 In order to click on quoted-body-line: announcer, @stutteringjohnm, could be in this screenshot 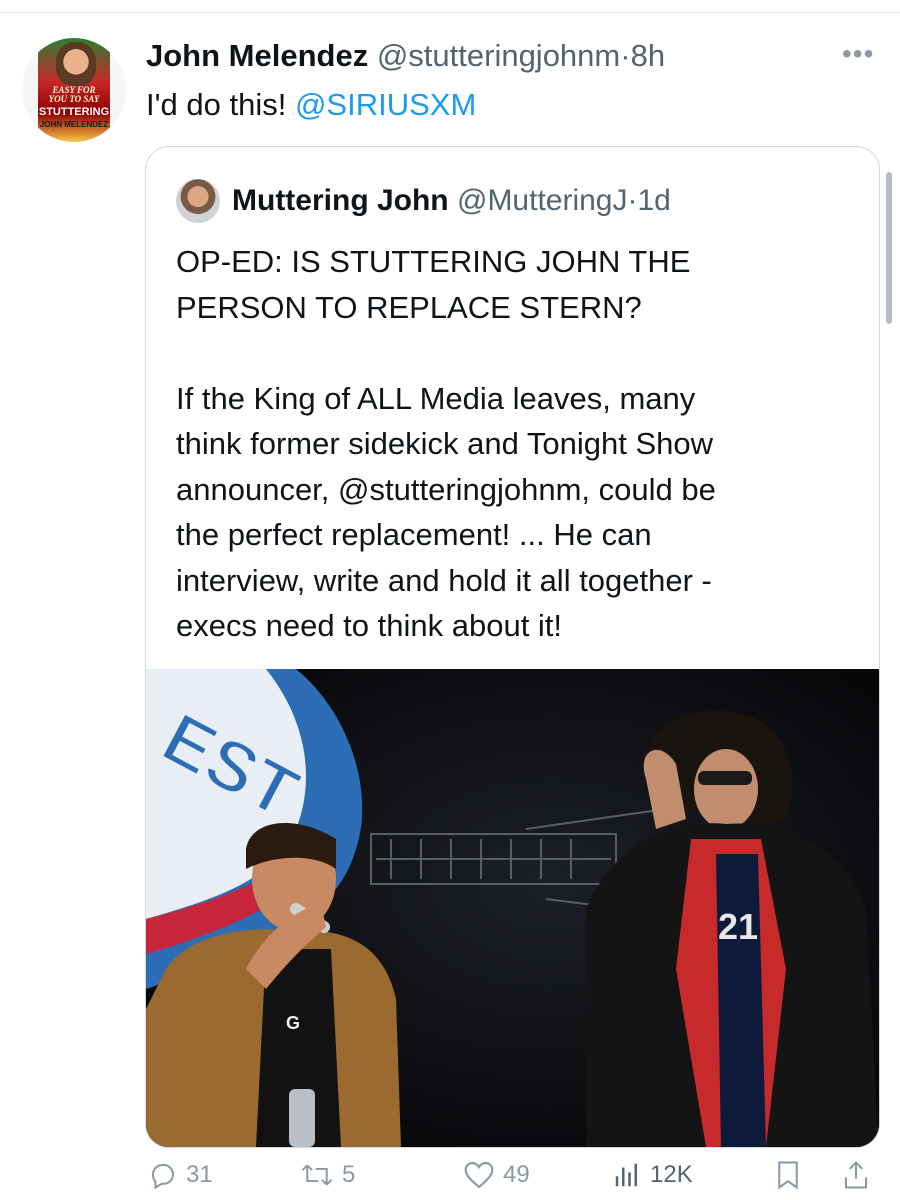, I will do `click(446, 489)`.